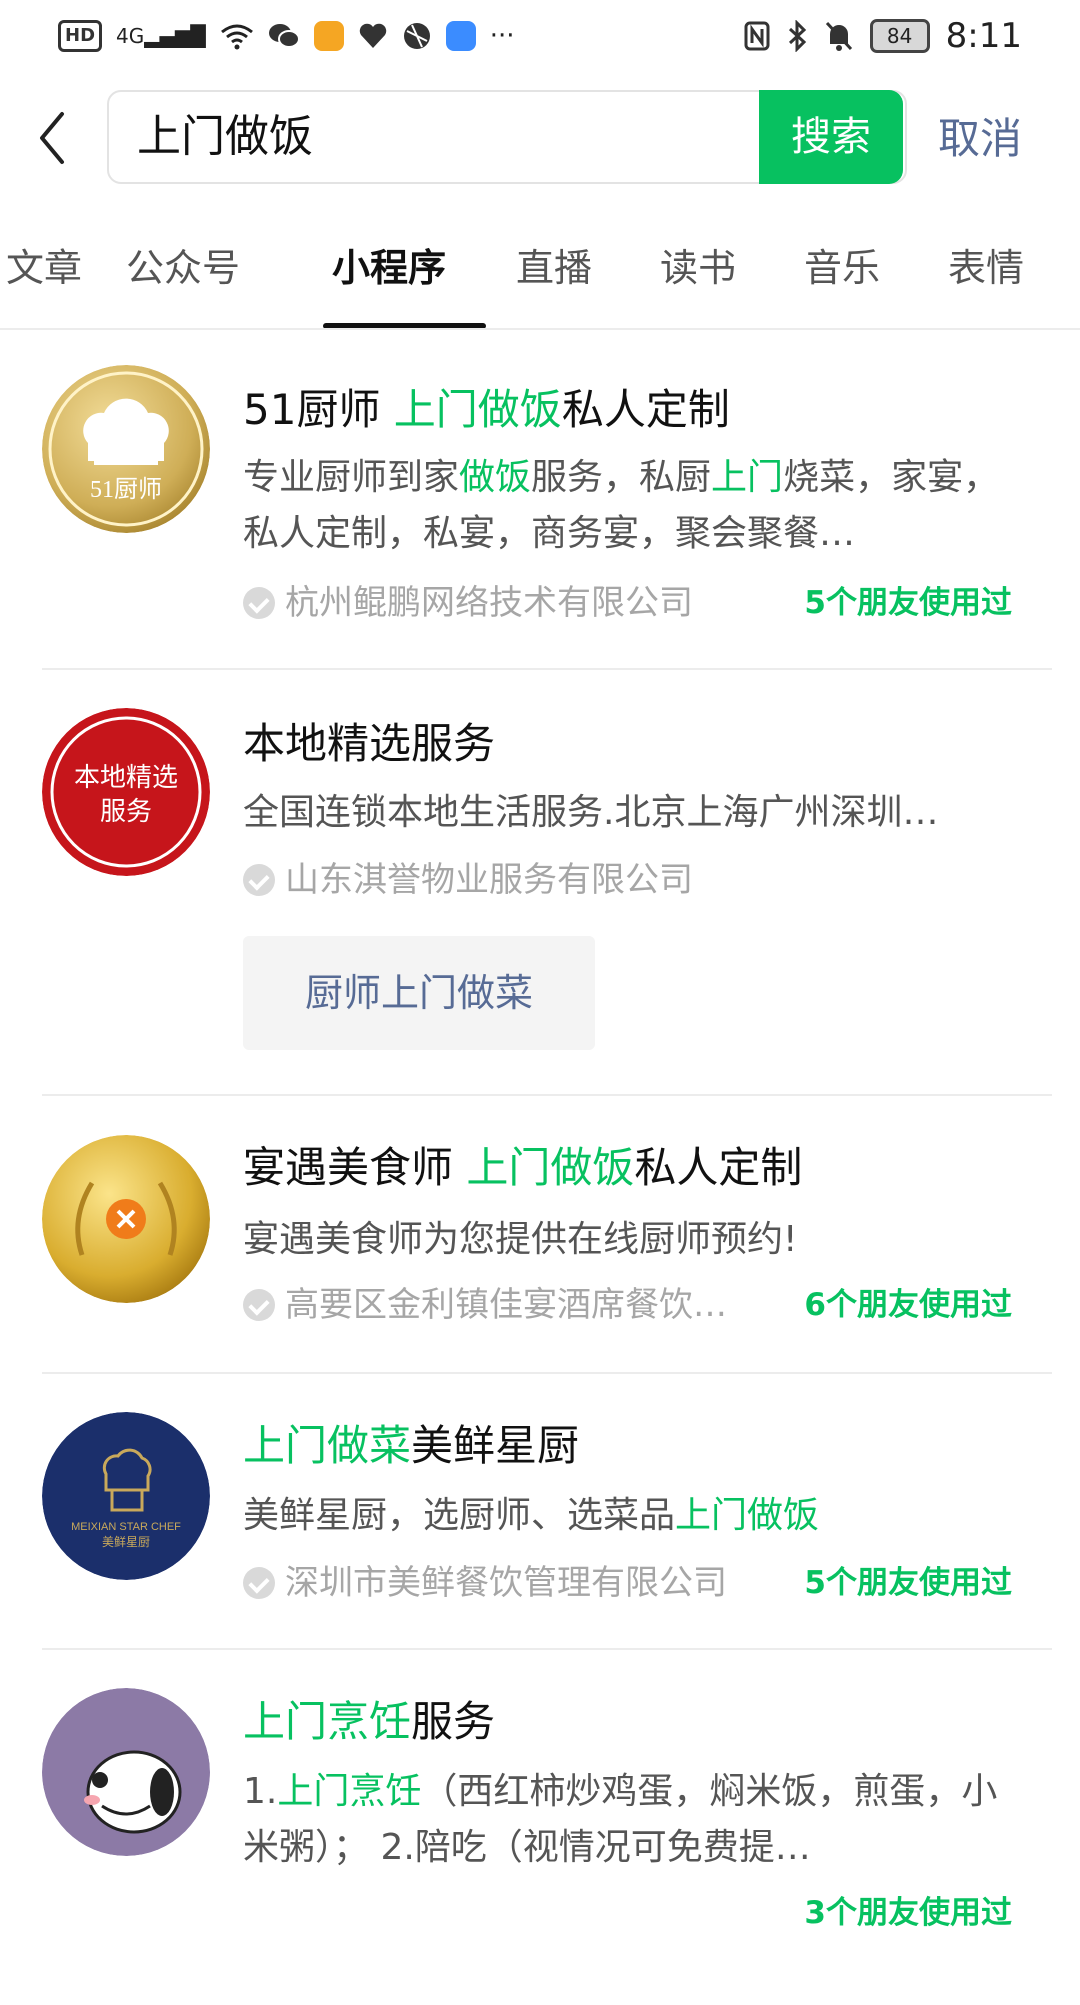 Image resolution: width=1080 pixels, height=2005 pixels. Describe the element at coordinates (161, 36) in the screenshot. I see `signal-icon: 4G▂▄▆█` at that location.